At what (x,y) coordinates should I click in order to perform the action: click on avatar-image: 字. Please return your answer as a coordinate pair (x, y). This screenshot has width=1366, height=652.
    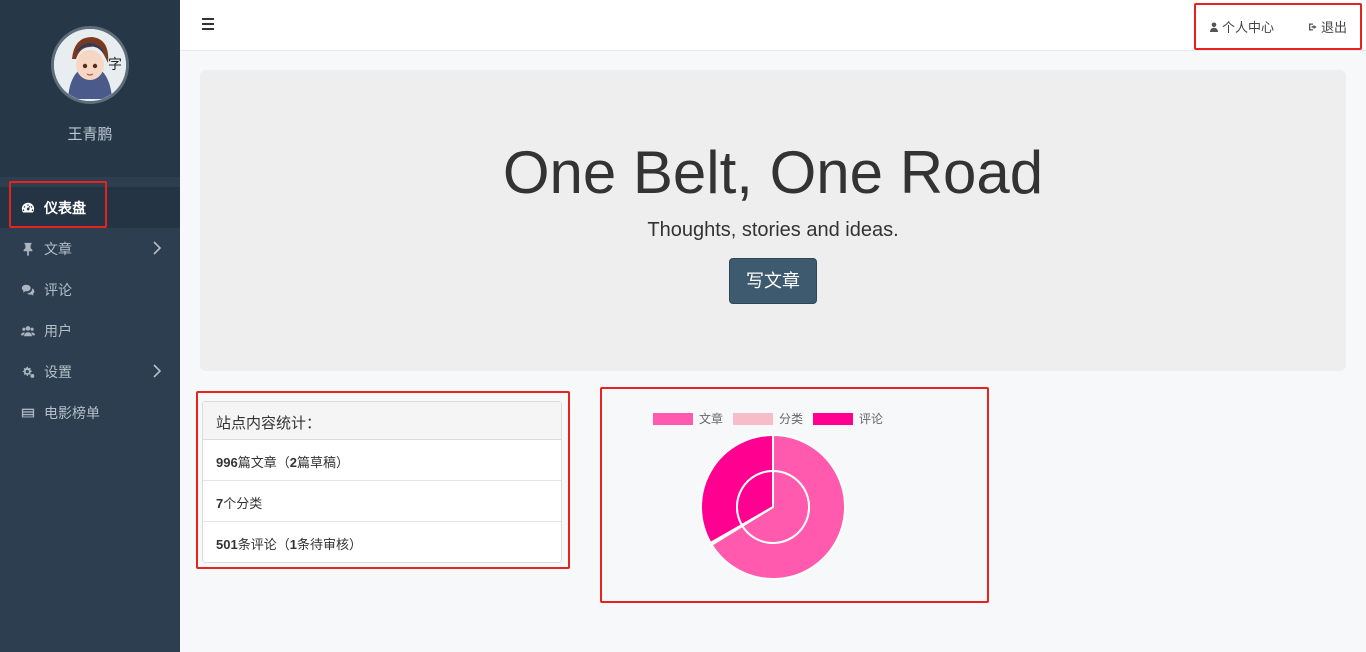
    Looking at the image, I should click on (90, 65).